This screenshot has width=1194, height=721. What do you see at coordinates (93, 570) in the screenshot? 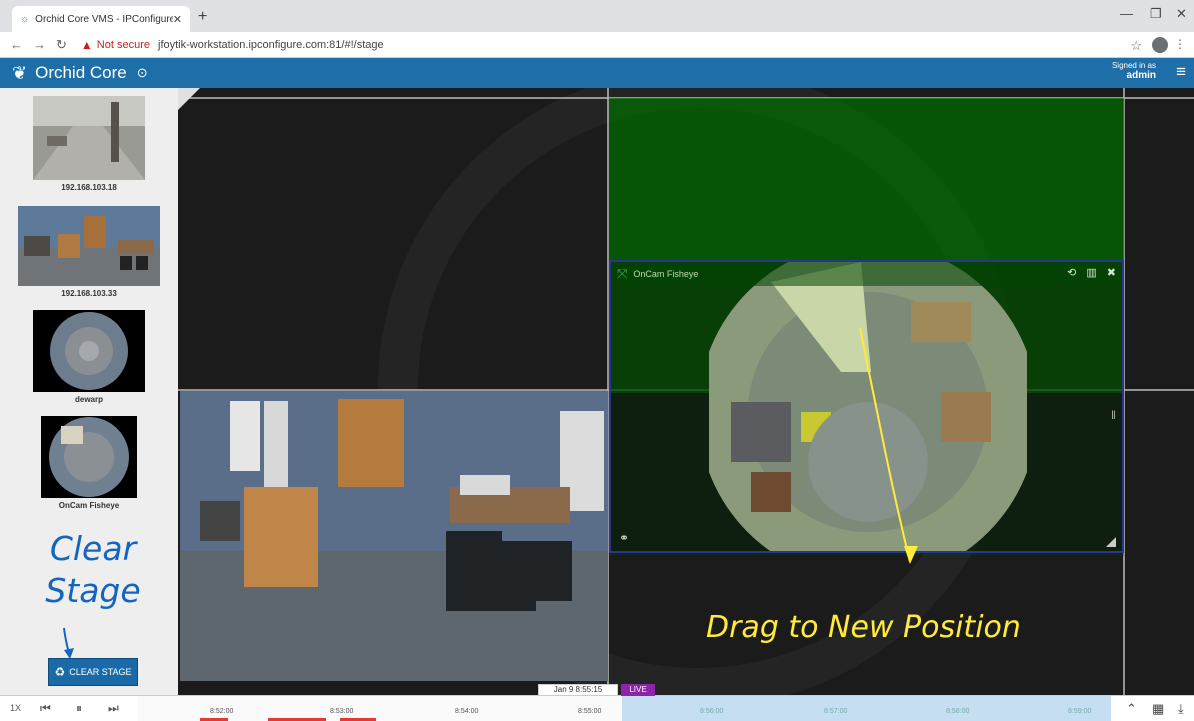
I see `clear-stage-annotation: Clear Stage` at bounding box center [93, 570].